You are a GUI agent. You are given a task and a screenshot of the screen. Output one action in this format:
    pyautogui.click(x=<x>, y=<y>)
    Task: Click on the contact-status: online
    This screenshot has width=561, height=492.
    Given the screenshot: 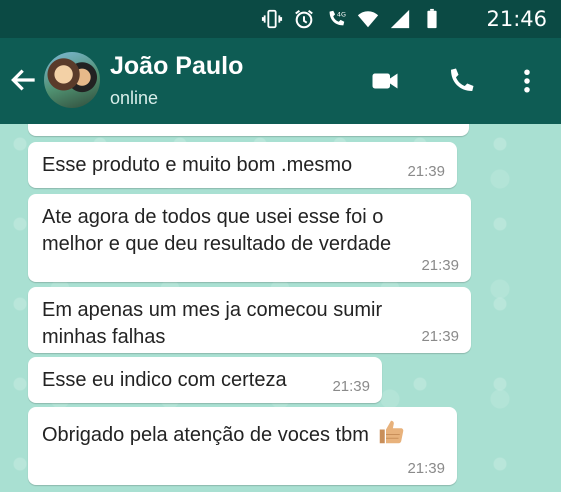 What is the action you would take?
    pyautogui.click(x=134, y=98)
    